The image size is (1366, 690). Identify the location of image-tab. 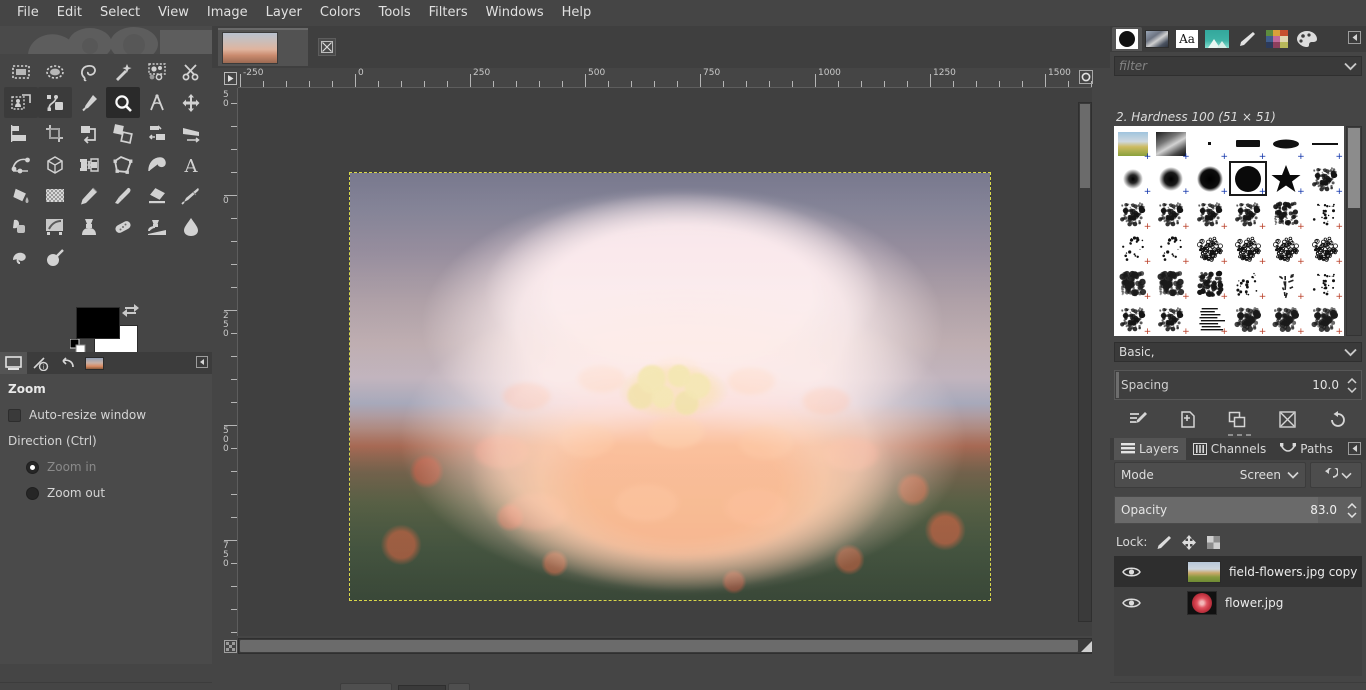
(263, 47).